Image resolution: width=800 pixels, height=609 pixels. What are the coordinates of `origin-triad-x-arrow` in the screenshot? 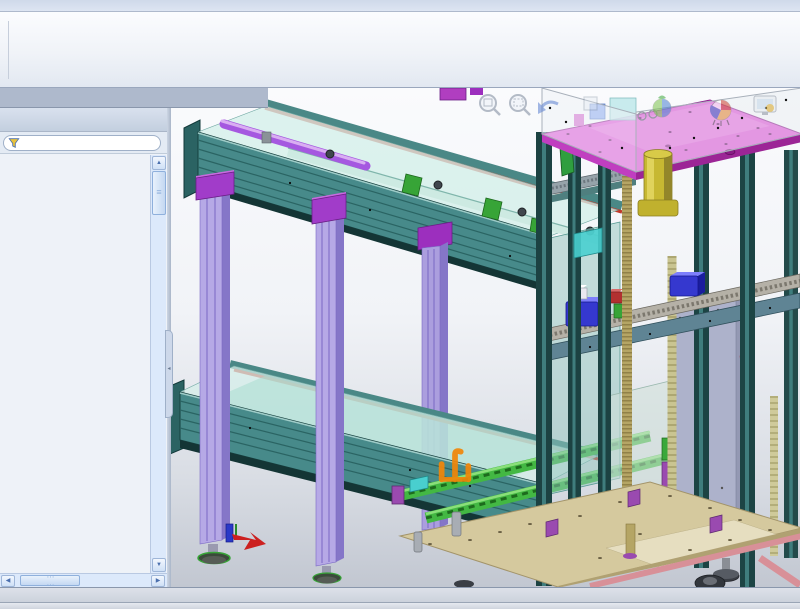 It's located at (249, 541).